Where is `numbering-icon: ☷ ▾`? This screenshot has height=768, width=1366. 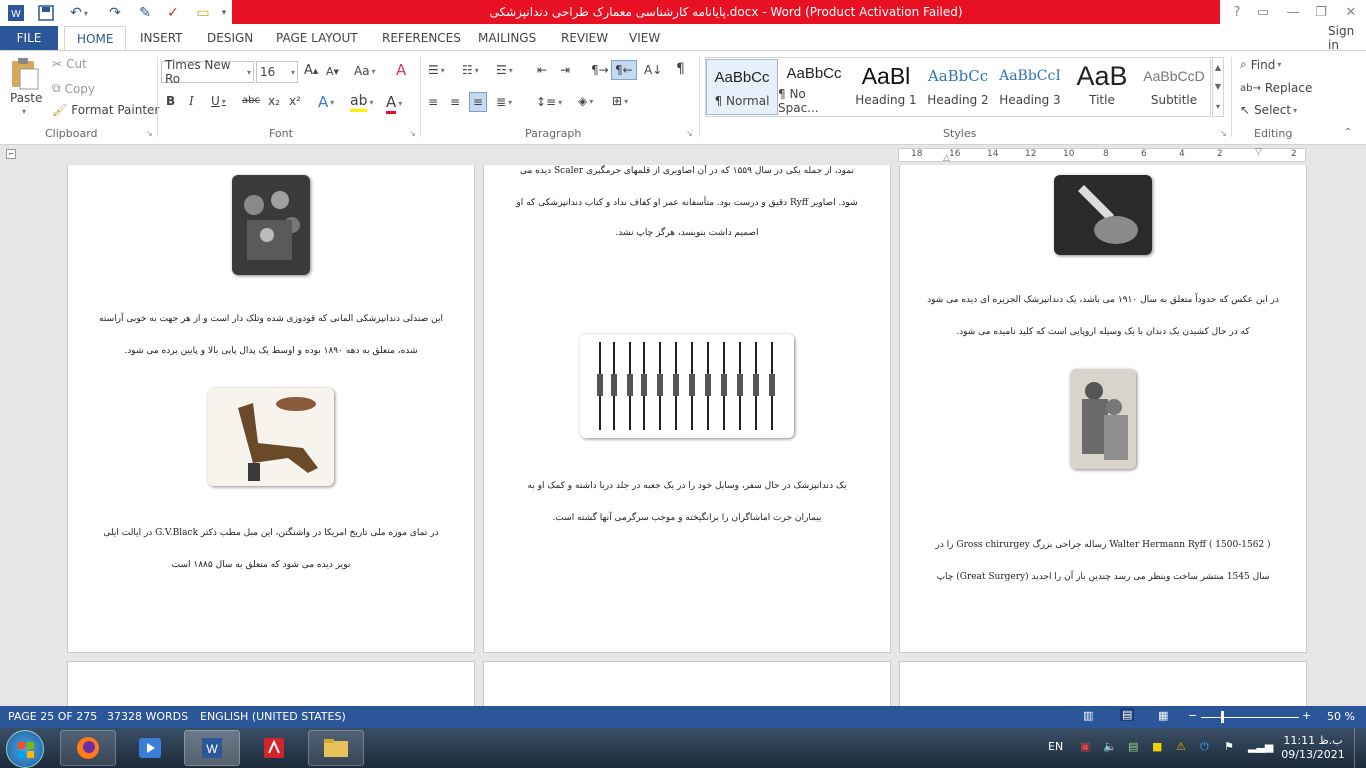
numbering-icon: ☷ ▾ is located at coordinates (470, 70).